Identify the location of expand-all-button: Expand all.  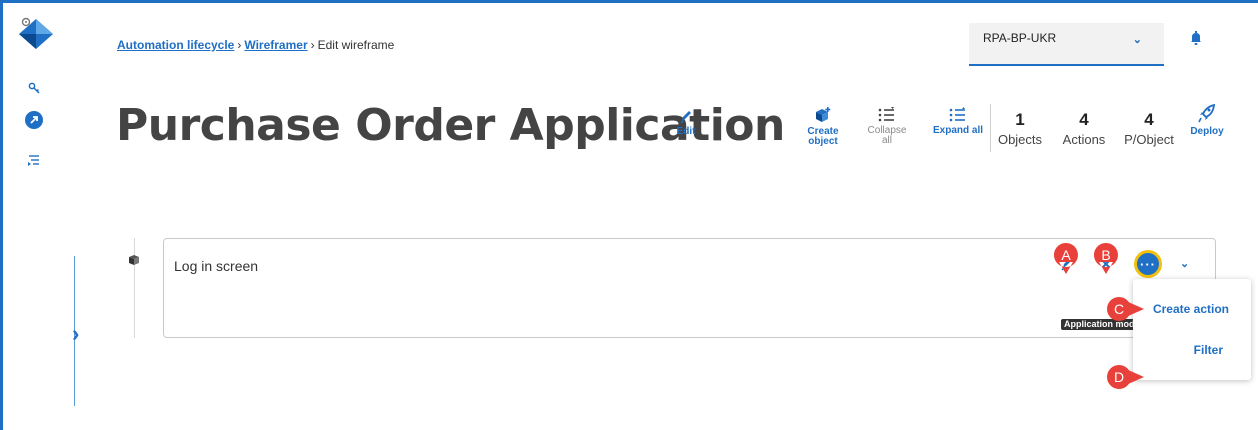
(958, 121).